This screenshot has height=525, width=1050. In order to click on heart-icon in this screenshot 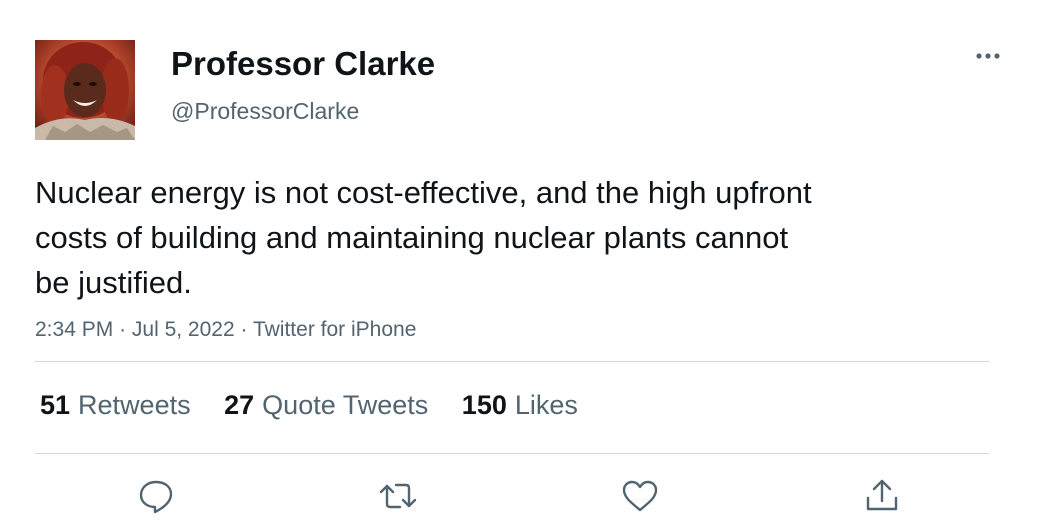, I will do `click(640, 496)`.